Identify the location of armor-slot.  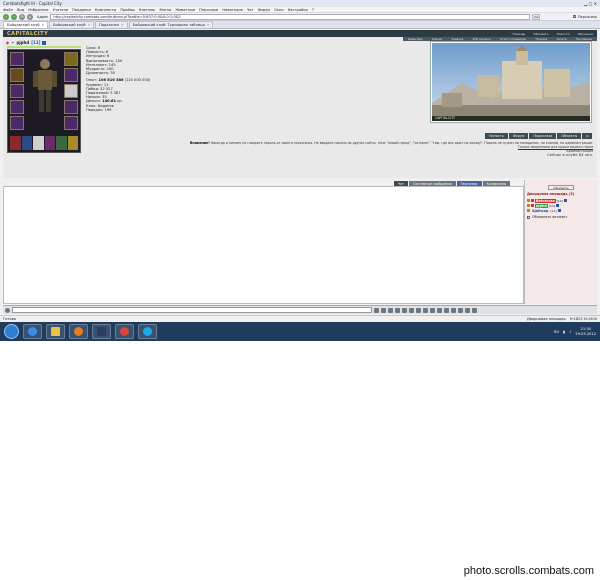
(17, 91).